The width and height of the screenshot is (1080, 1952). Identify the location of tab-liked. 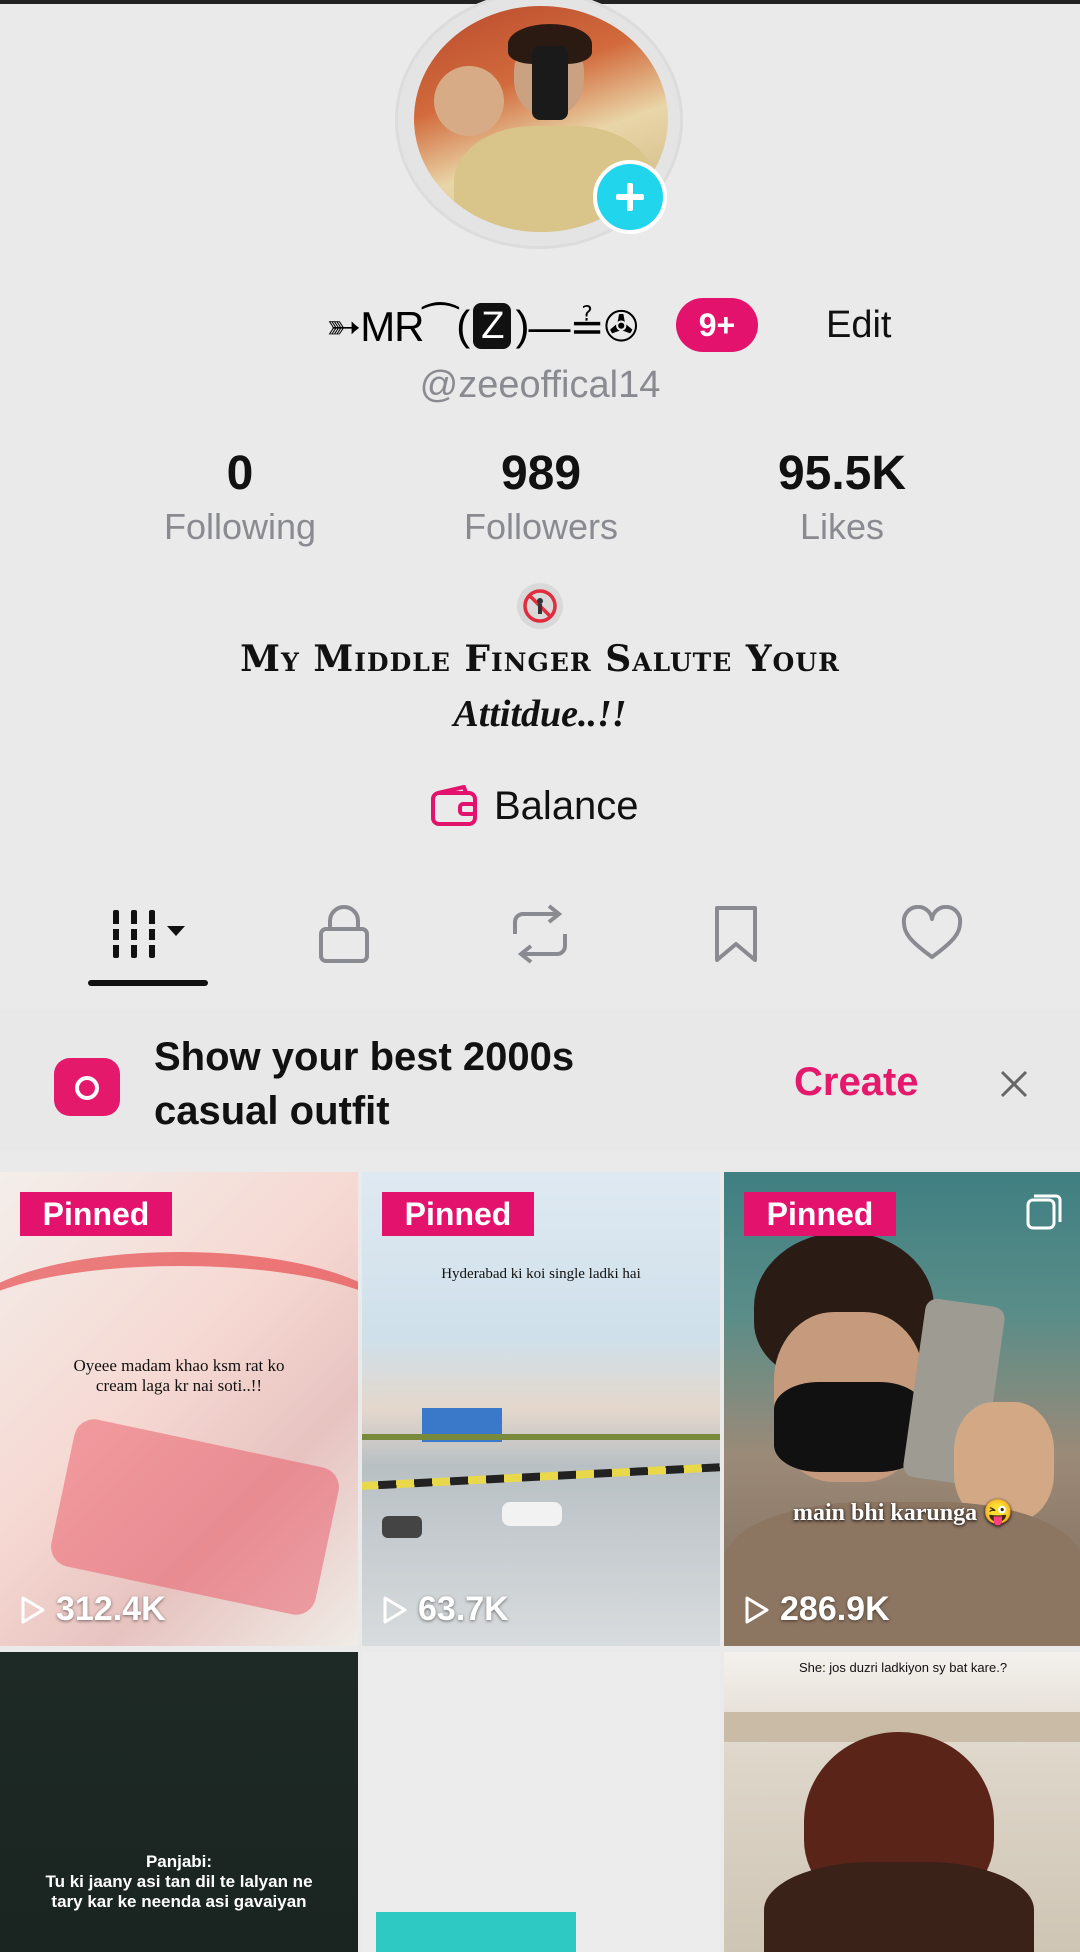
(932, 934).